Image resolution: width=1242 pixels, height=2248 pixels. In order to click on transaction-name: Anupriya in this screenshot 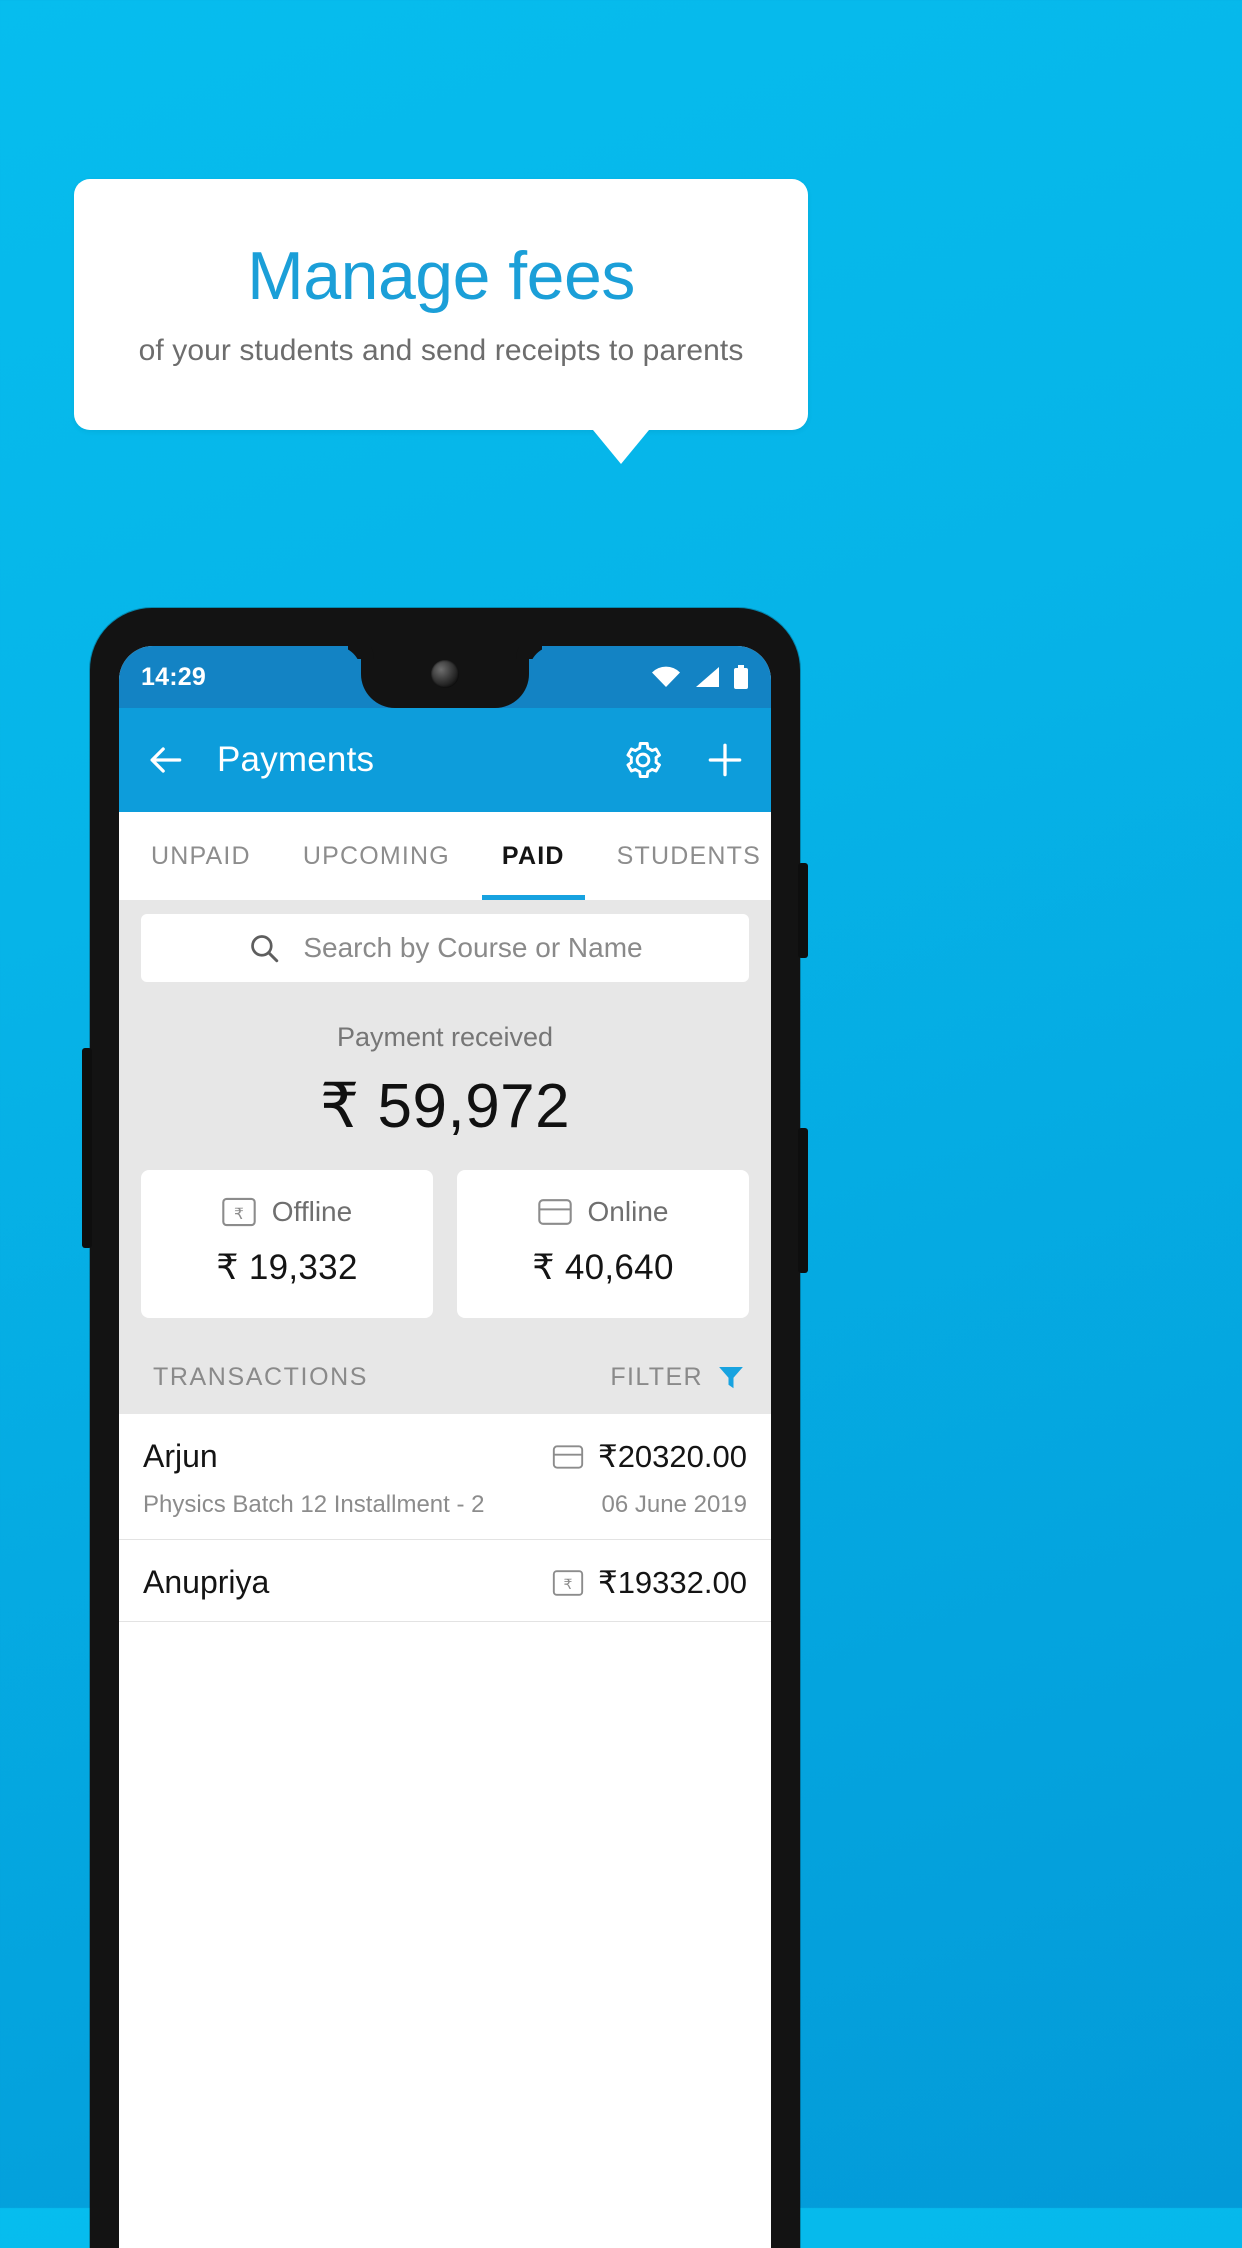, I will do `click(206, 1582)`.